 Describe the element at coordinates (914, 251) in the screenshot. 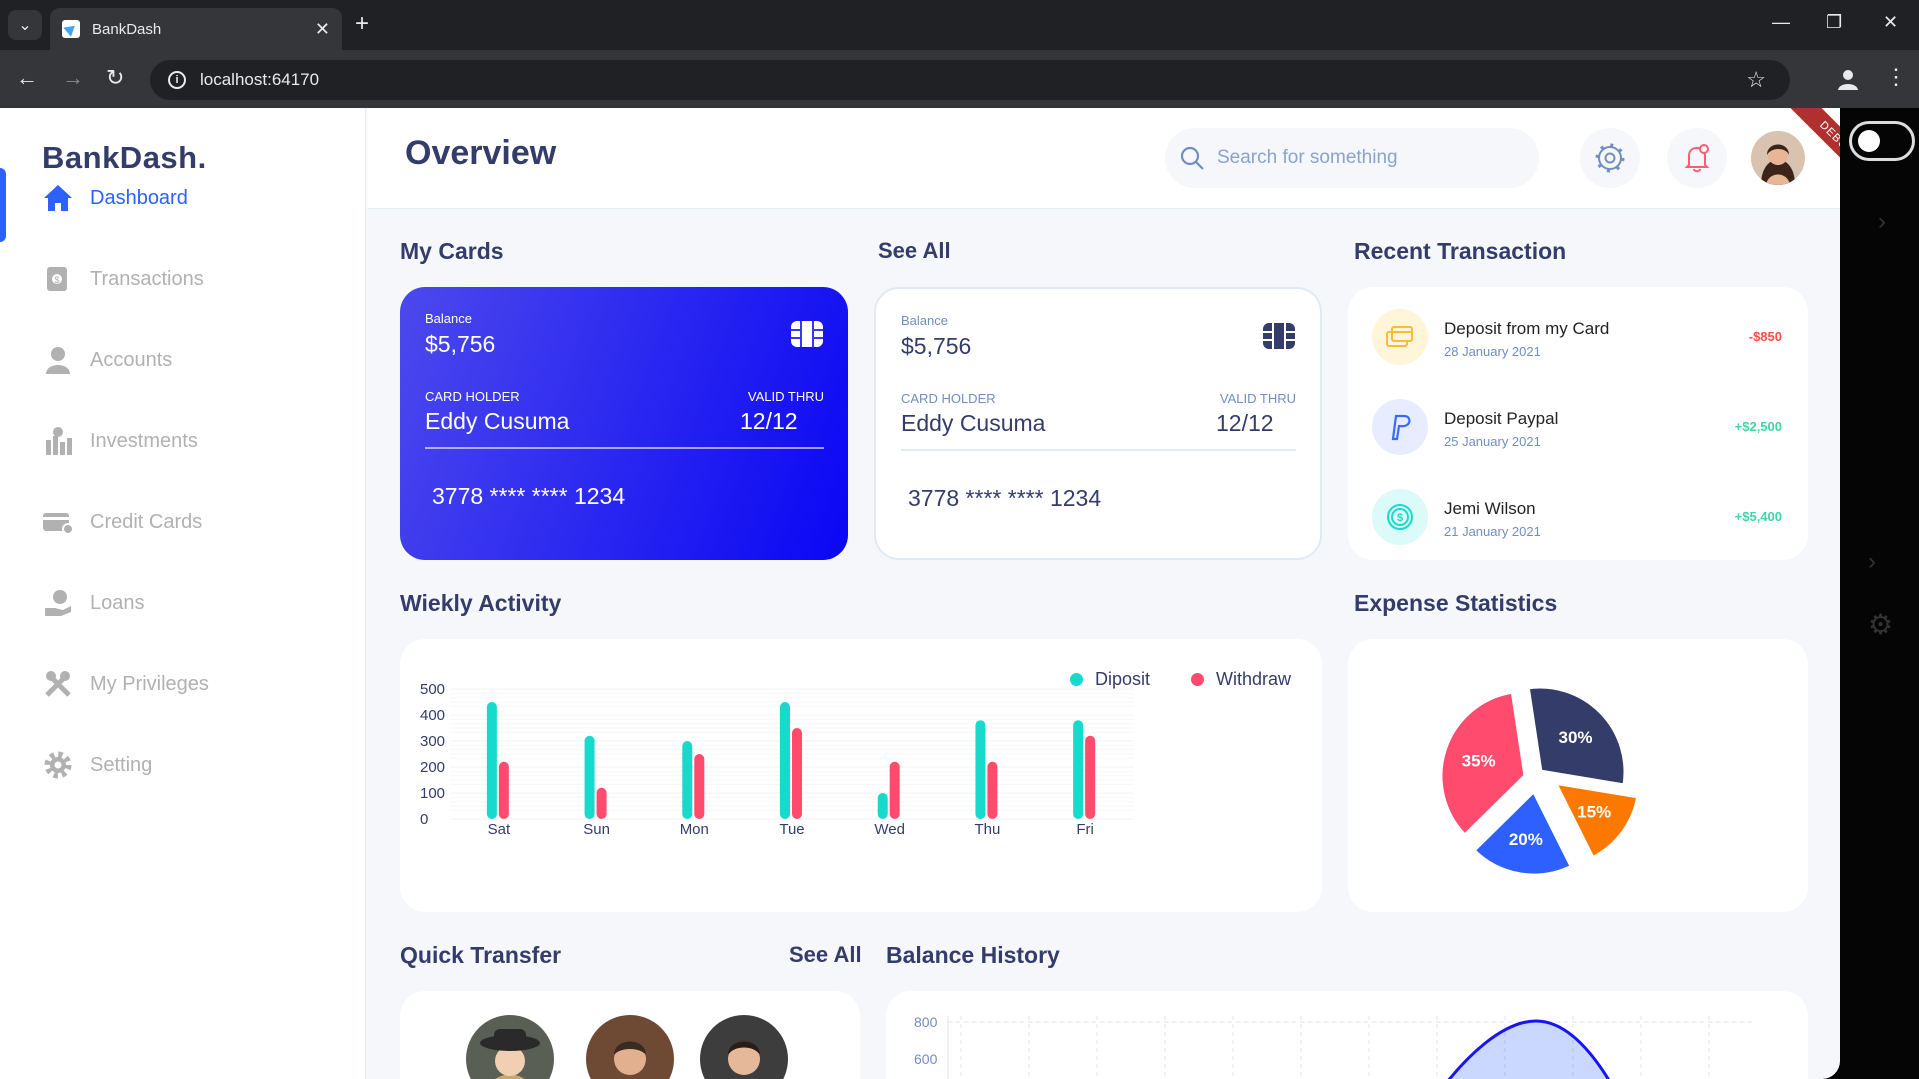

I see `see-all-cards-link: See All` at that location.